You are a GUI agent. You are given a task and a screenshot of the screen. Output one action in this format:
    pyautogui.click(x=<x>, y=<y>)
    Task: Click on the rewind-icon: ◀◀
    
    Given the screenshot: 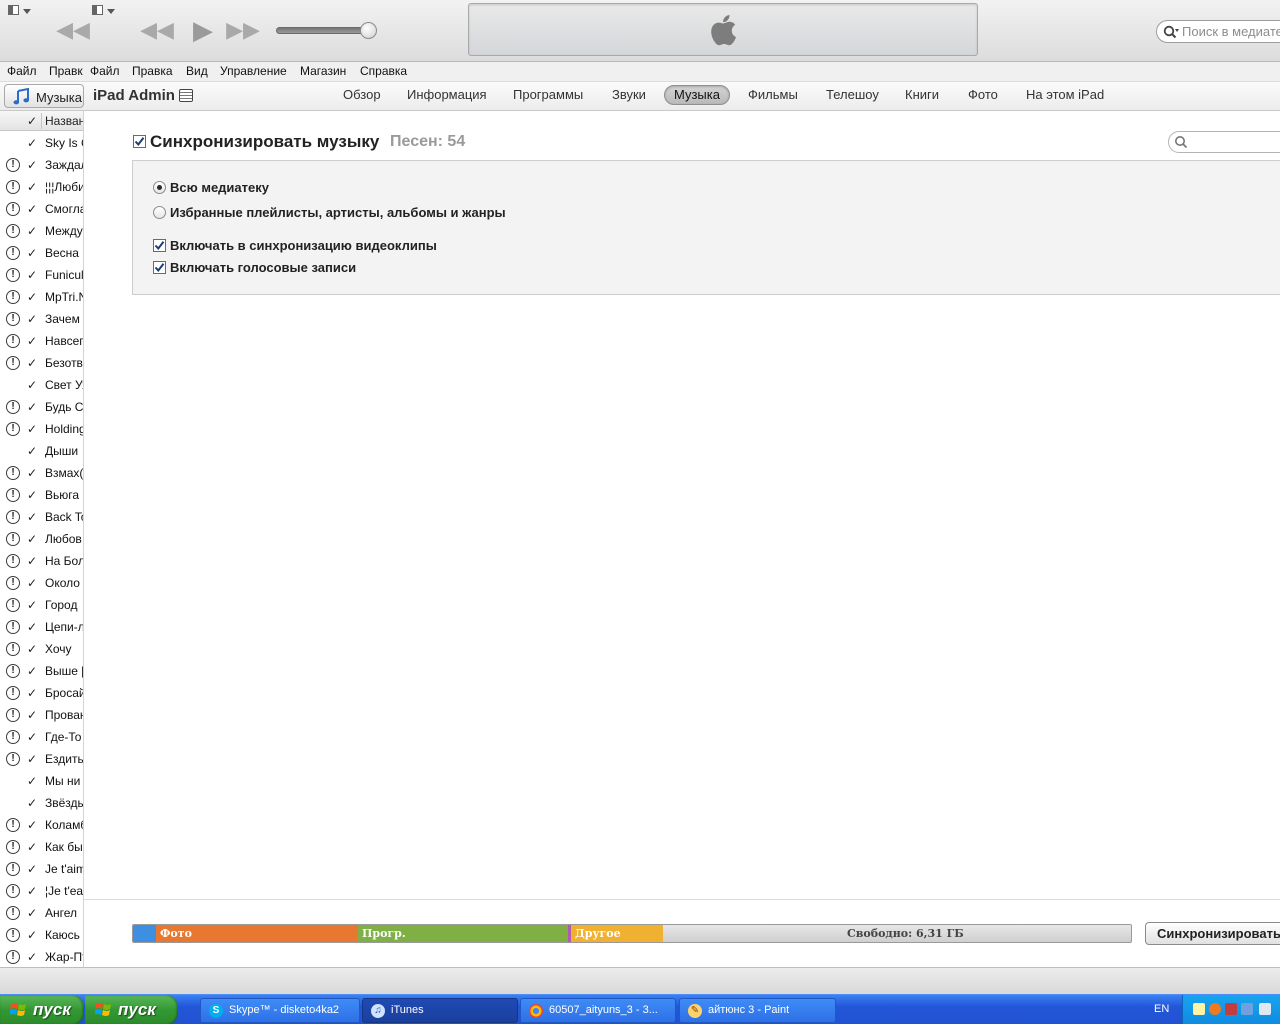 What is the action you would take?
    pyautogui.click(x=73, y=30)
    